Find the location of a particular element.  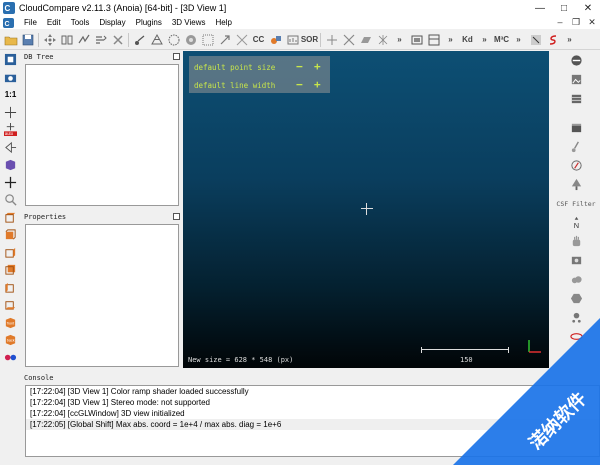

mdi-close-button: ✕ is located at coordinates (592, 22).